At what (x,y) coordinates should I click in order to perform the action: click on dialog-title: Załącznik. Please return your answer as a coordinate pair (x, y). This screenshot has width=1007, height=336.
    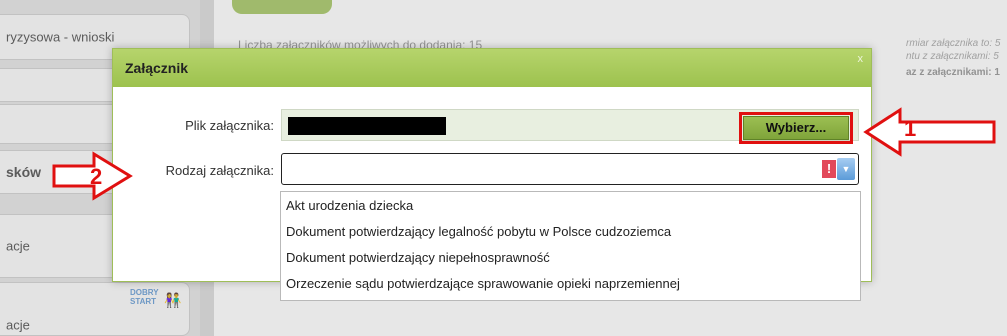
    Looking at the image, I should click on (157, 68).